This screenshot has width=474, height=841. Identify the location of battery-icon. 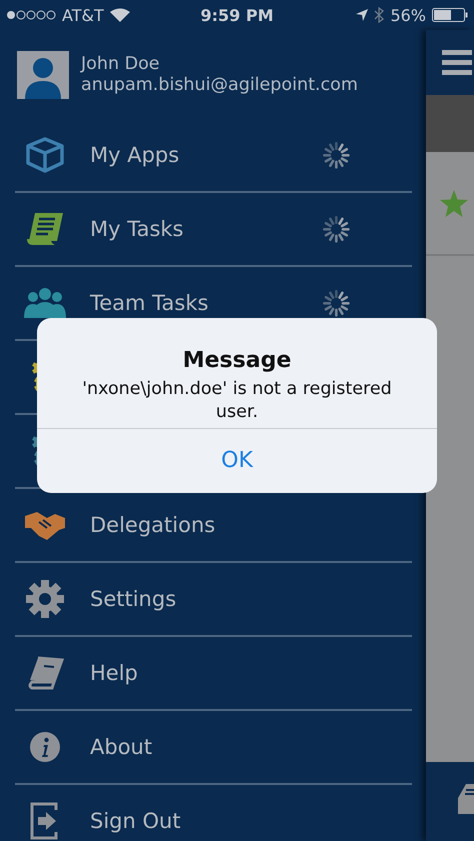
(450, 15).